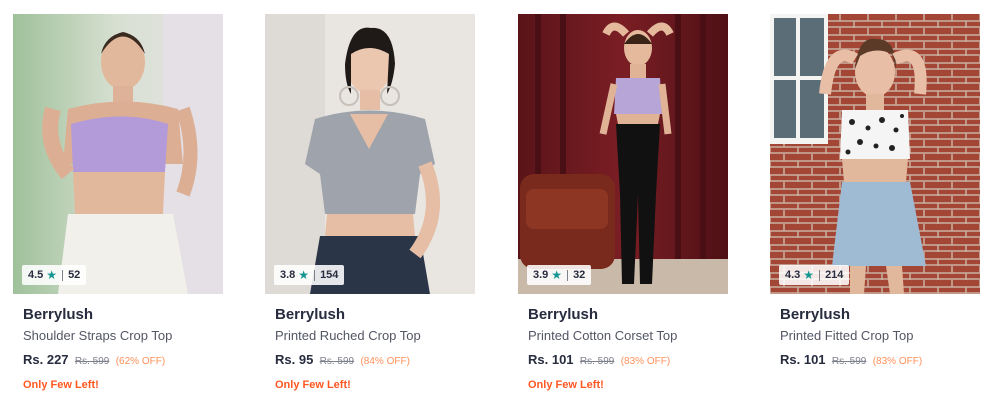  What do you see at coordinates (385, 361) in the screenshot?
I see `product-discount: (84% OFF)` at bounding box center [385, 361].